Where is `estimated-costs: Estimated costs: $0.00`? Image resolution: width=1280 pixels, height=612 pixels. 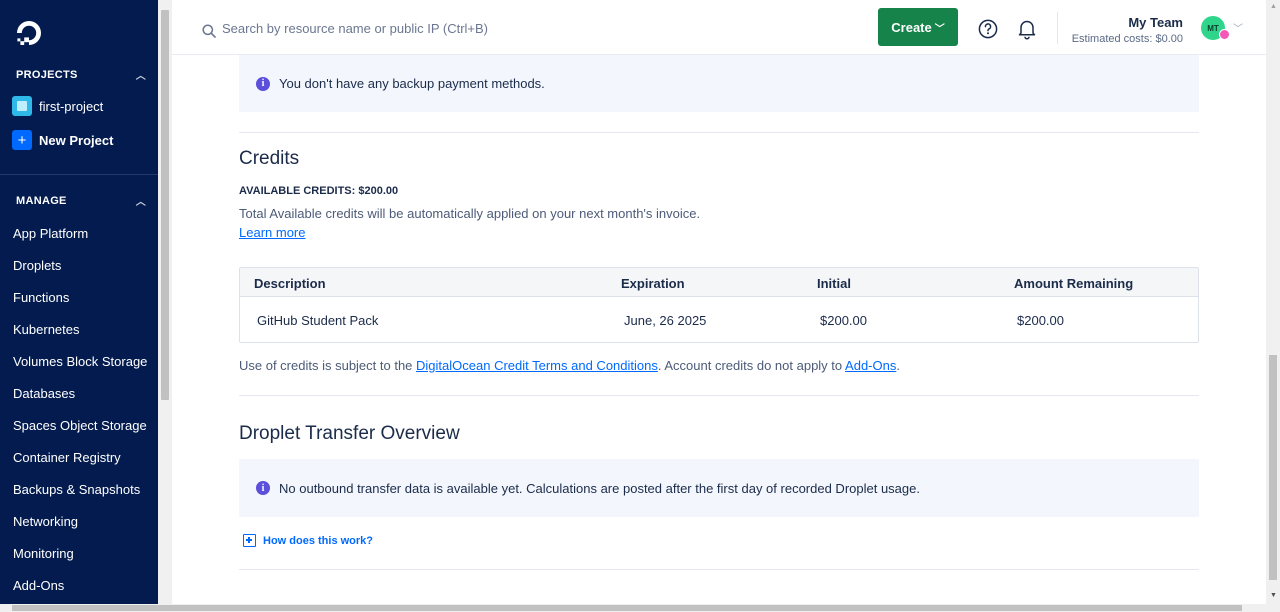 estimated-costs: Estimated costs: $0.00 is located at coordinates (1127, 39).